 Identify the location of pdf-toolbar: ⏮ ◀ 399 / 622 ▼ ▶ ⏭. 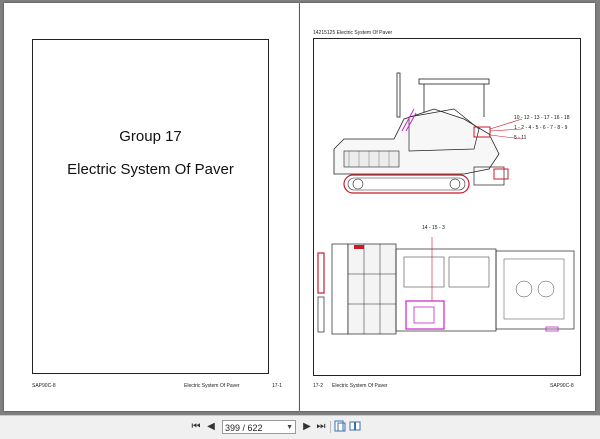
(300, 427).